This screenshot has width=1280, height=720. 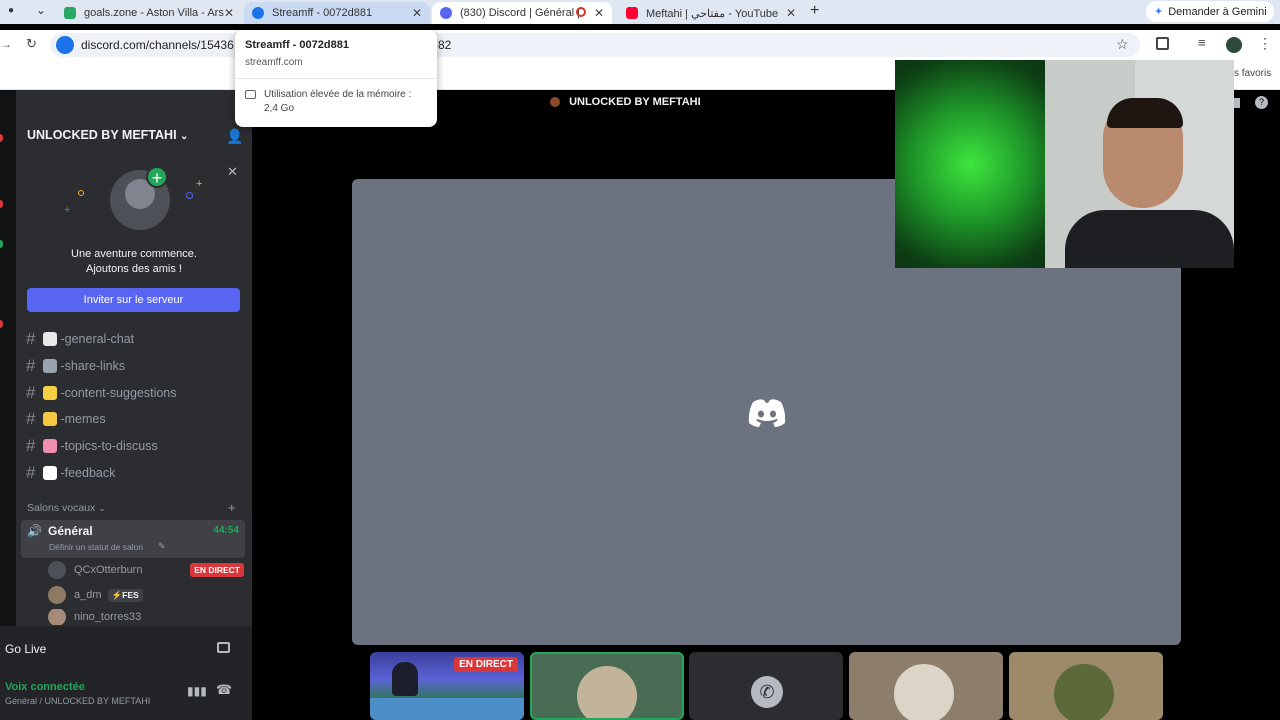 What do you see at coordinates (149, 13) in the screenshot?
I see `tab-goals-zone: goals.zone - Aston Villa - Ars ✕` at bounding box center [149, 13].